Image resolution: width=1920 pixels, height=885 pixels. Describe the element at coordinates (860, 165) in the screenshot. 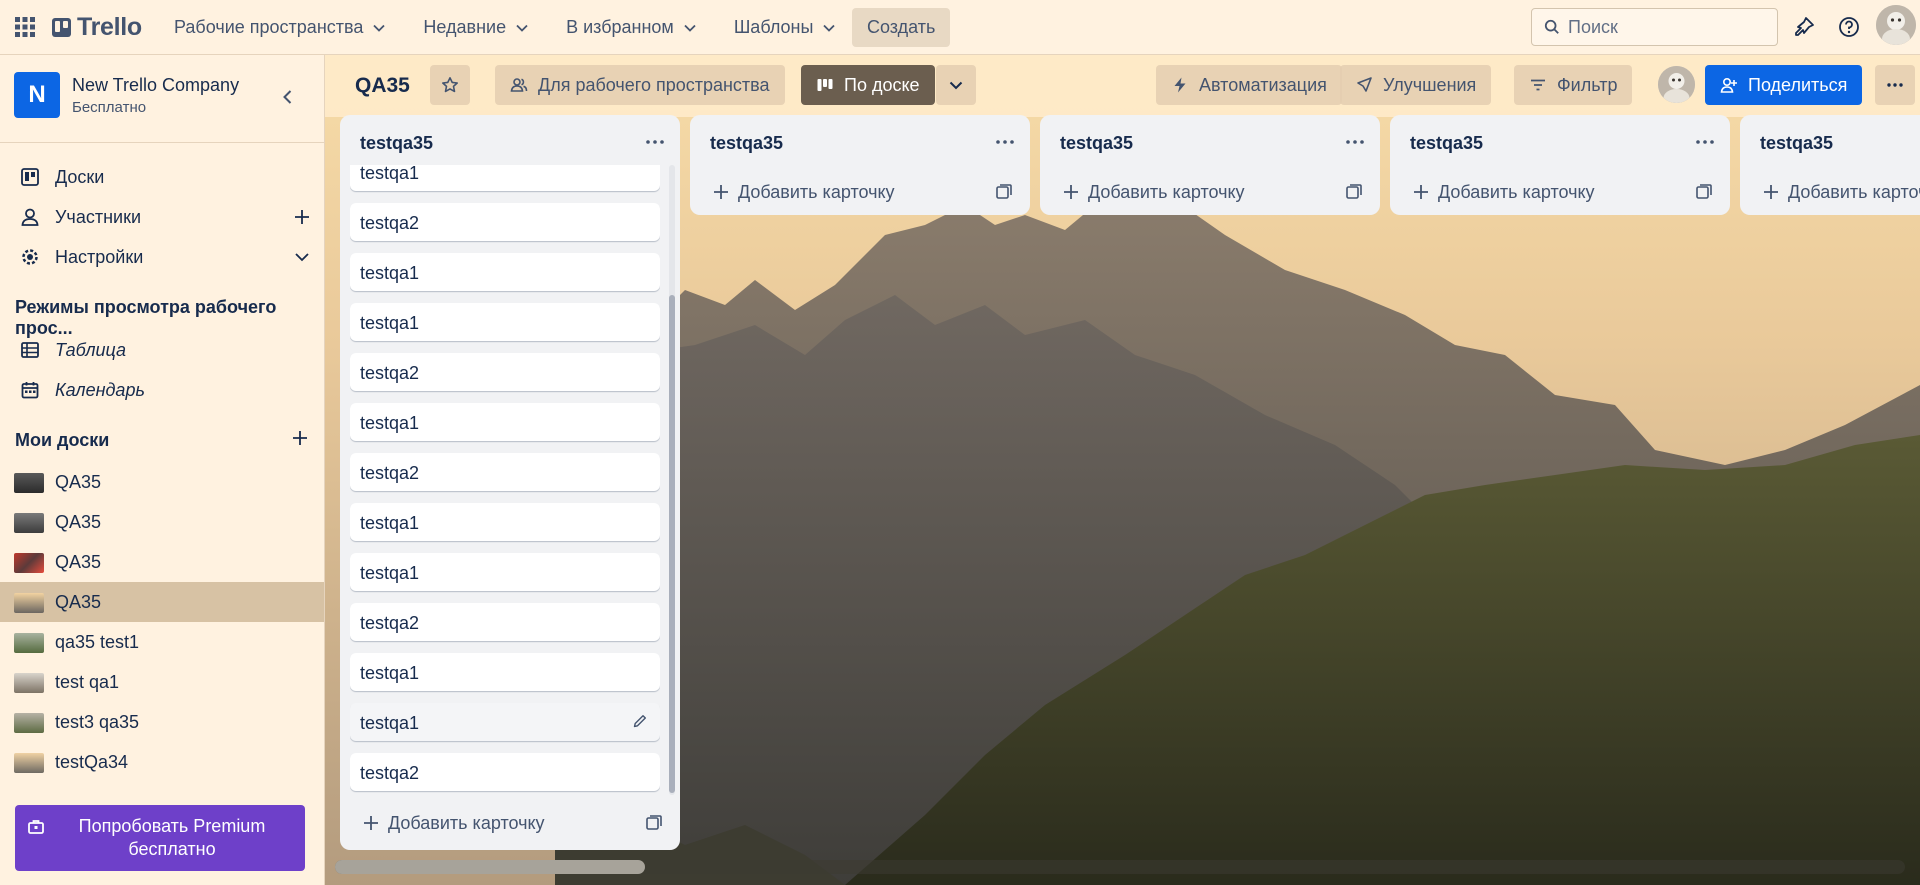

I see `list: testqa35 Добавить карточку` at that location.